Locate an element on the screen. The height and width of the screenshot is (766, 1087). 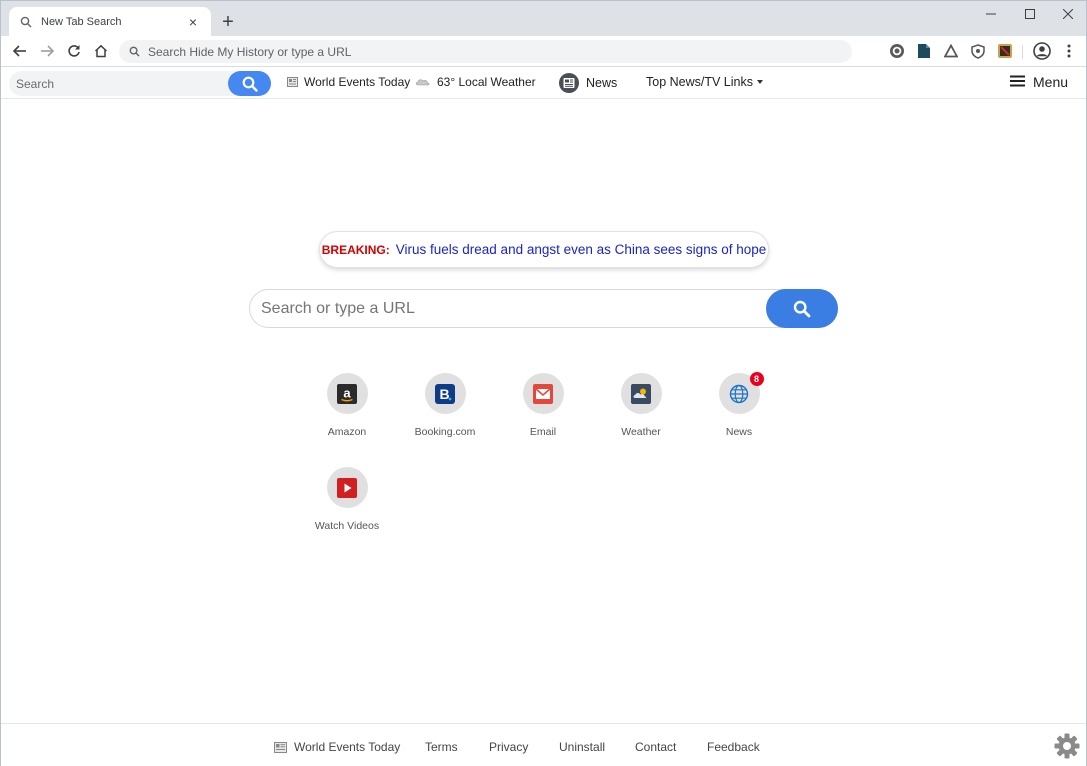
news-link: News is located at coordinates (587, 83).